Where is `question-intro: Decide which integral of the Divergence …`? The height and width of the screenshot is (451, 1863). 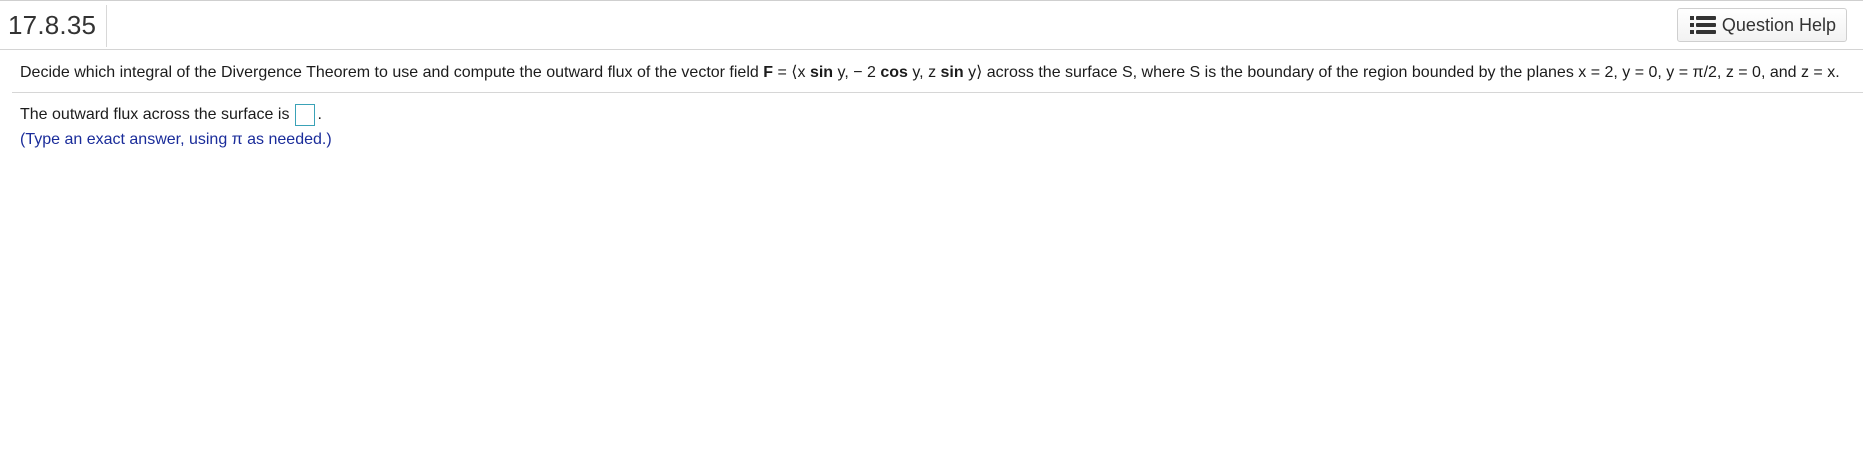 question-intro: Decide which integral of the Divergence … is located at coordinates (392, 72).